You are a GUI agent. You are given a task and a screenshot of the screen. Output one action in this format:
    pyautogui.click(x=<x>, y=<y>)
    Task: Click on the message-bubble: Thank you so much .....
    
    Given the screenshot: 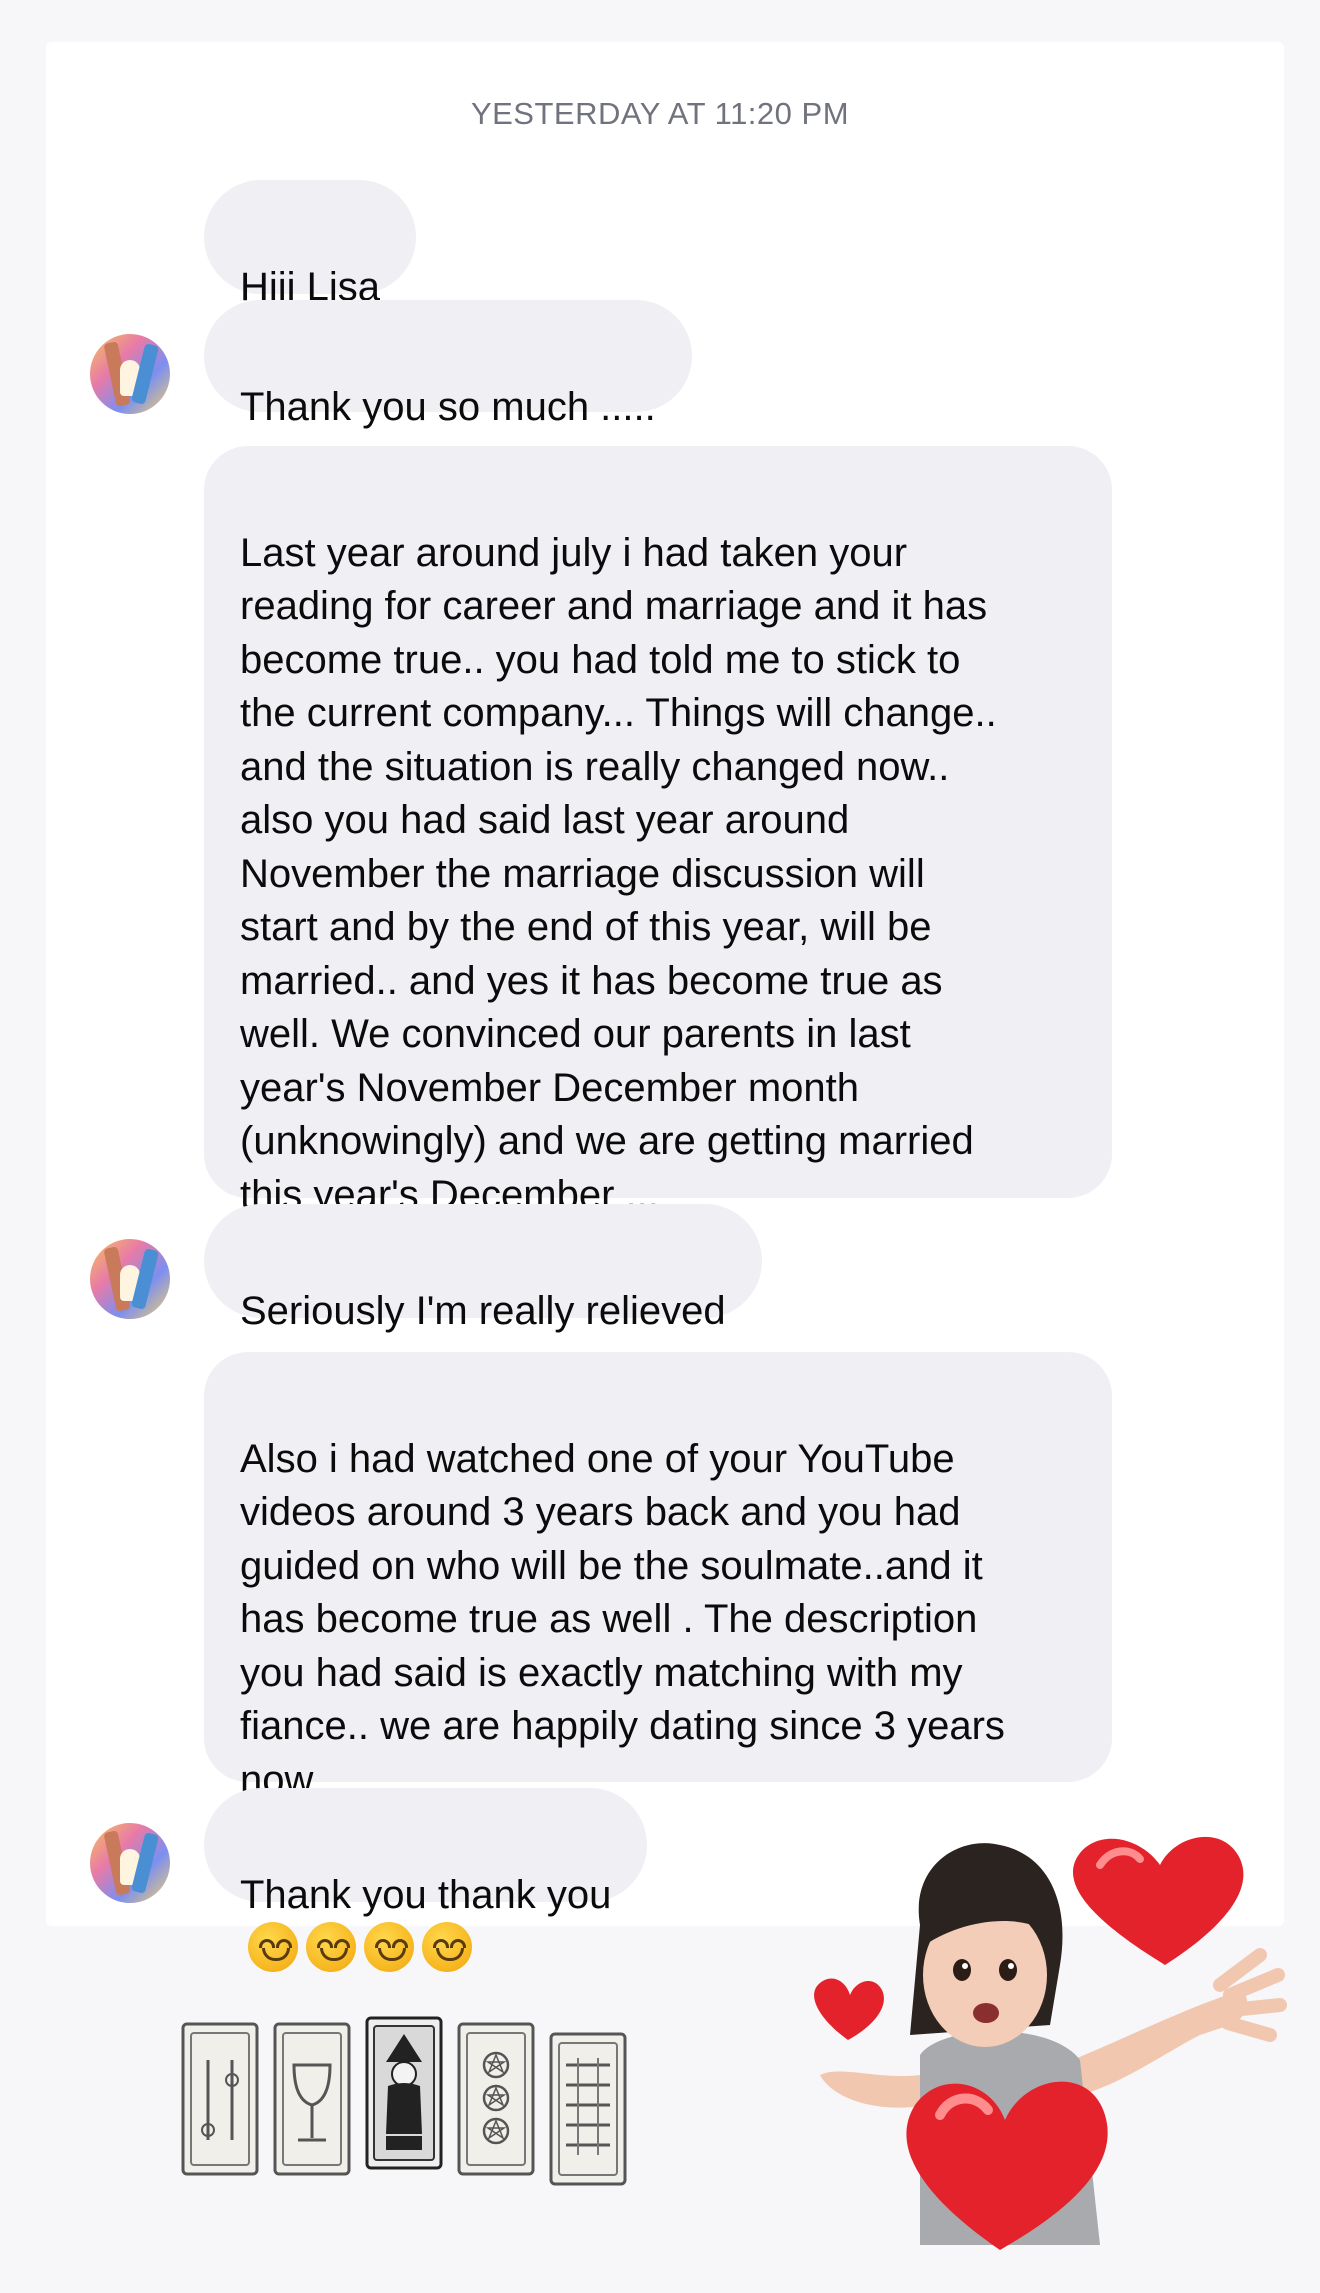 What is the action you would take?
    pyautogui.click(x=448, y=364)
    